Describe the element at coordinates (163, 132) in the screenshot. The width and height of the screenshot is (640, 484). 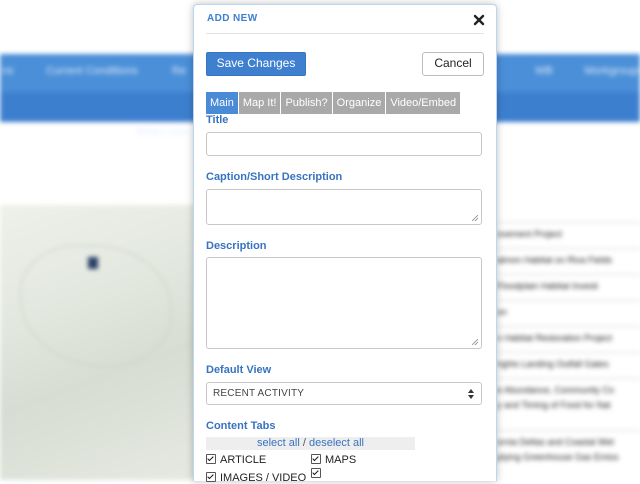
I see `background-subnav: What's New` at that location.